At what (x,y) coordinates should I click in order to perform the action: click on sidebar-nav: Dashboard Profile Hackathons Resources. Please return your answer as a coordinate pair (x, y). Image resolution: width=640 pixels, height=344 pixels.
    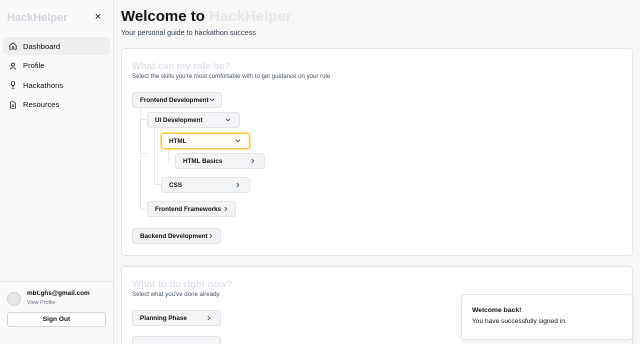
    Looking at the image, I should click on (56, 76).